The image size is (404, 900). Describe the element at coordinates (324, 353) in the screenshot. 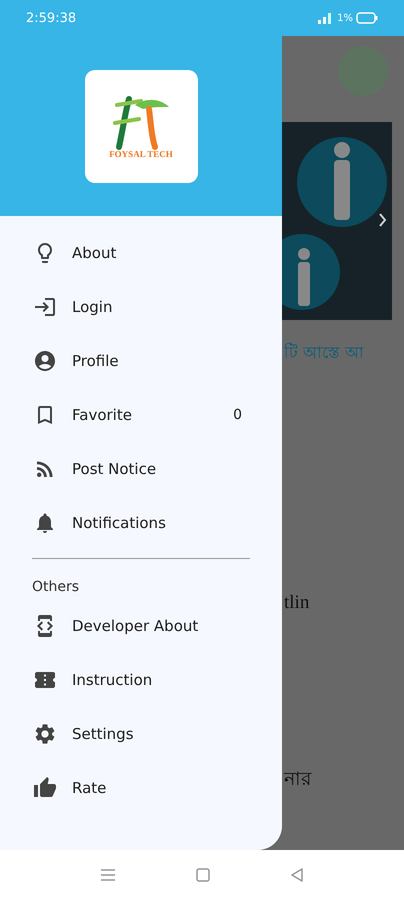

I see `link-text: টি আস্তে আ` at that location.